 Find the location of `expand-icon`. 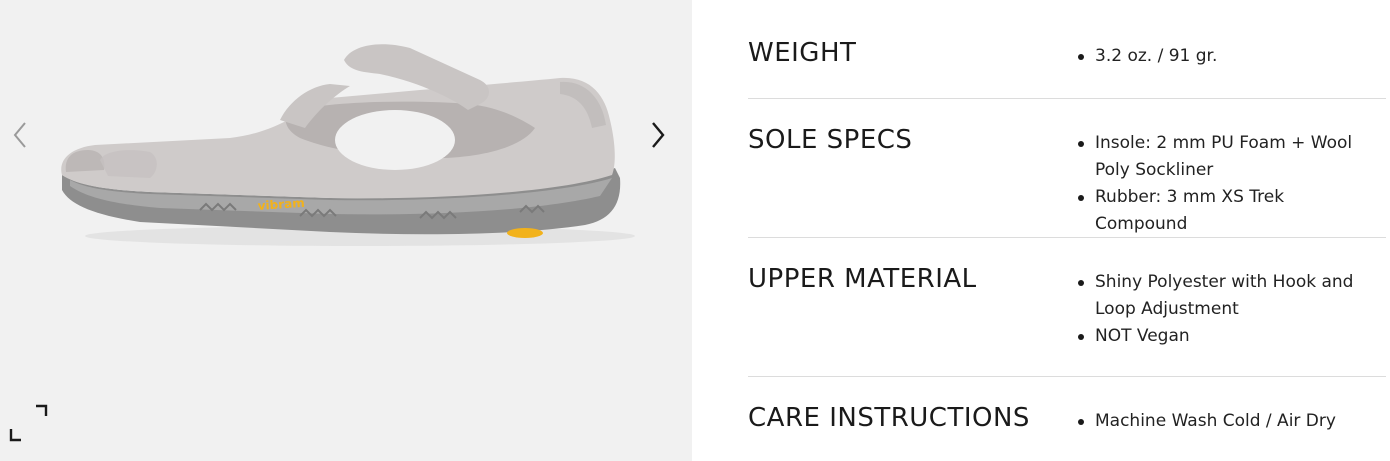

expand-icon is located at coordinates (28, 423).